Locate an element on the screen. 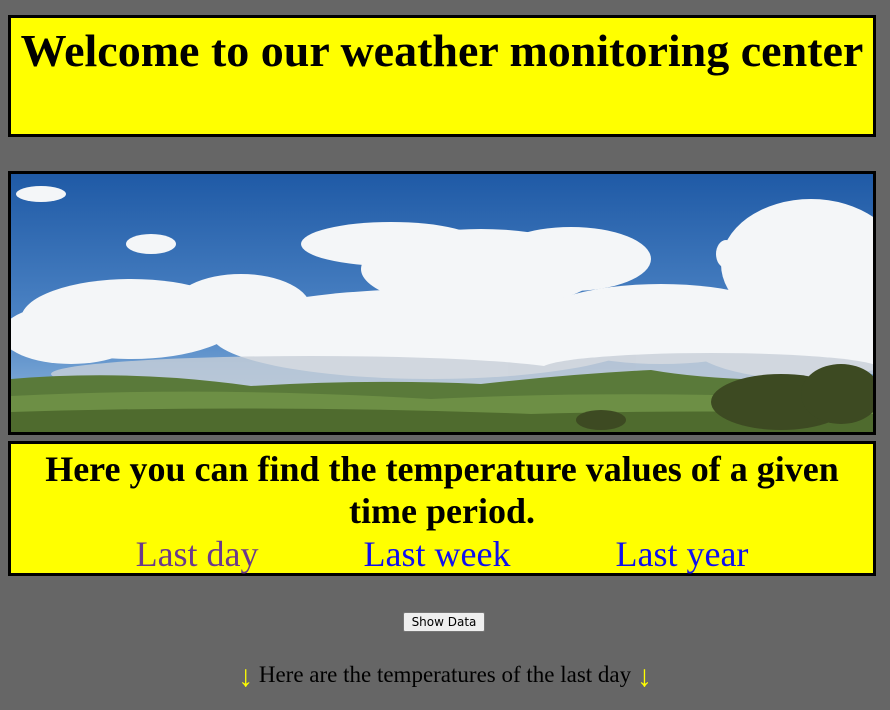 This screenshot has height=710, width=890. show-data-button: Show Data is located at coordinates (444, 622).